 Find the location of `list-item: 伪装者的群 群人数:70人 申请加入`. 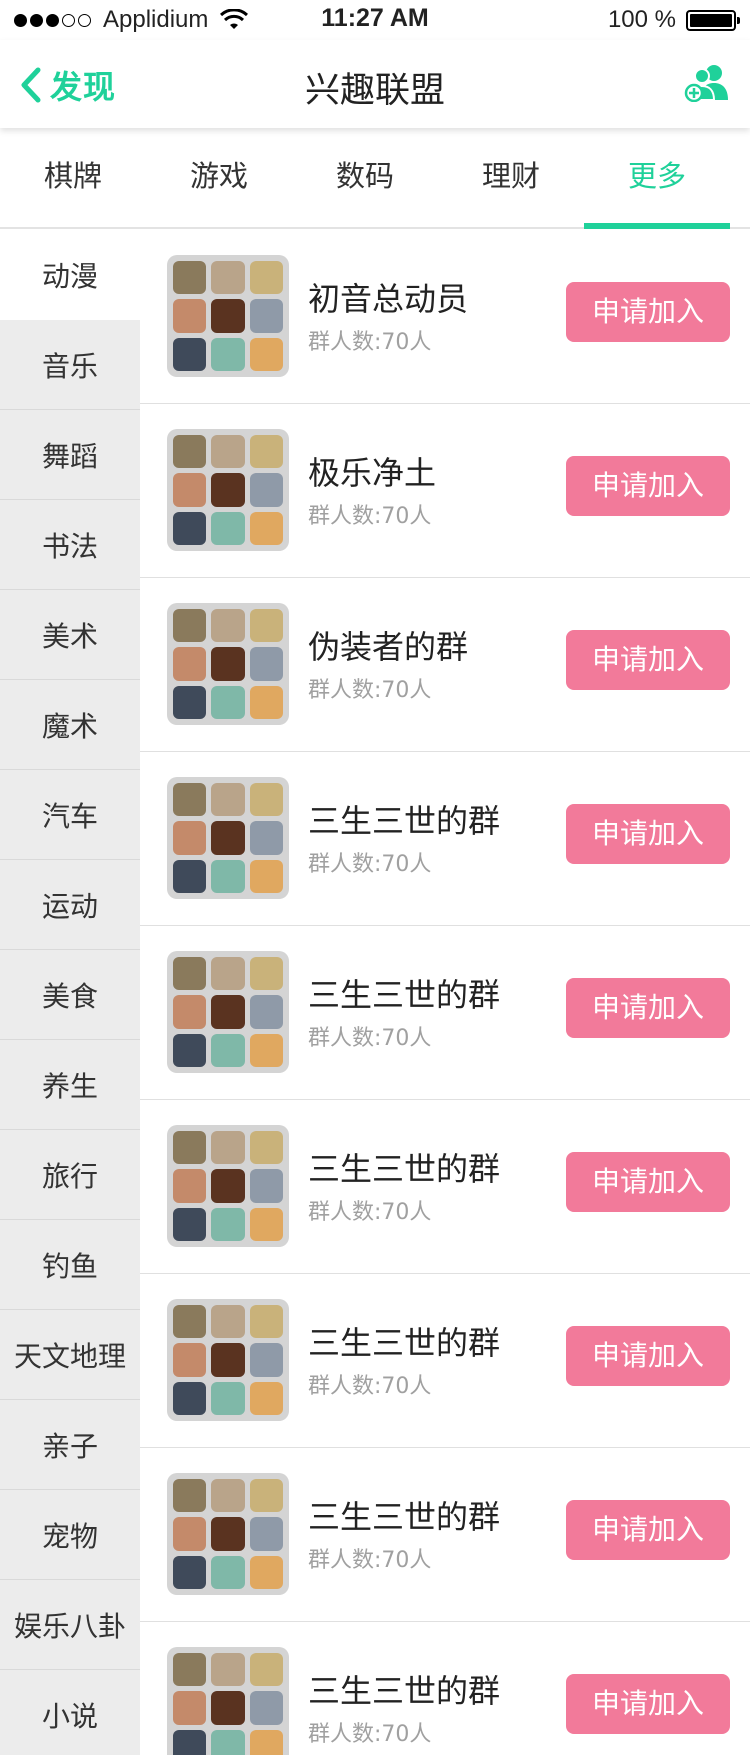

list-item: 伪装者的群 群人数:70人 申请加入 is located at coordinates (445, 665).